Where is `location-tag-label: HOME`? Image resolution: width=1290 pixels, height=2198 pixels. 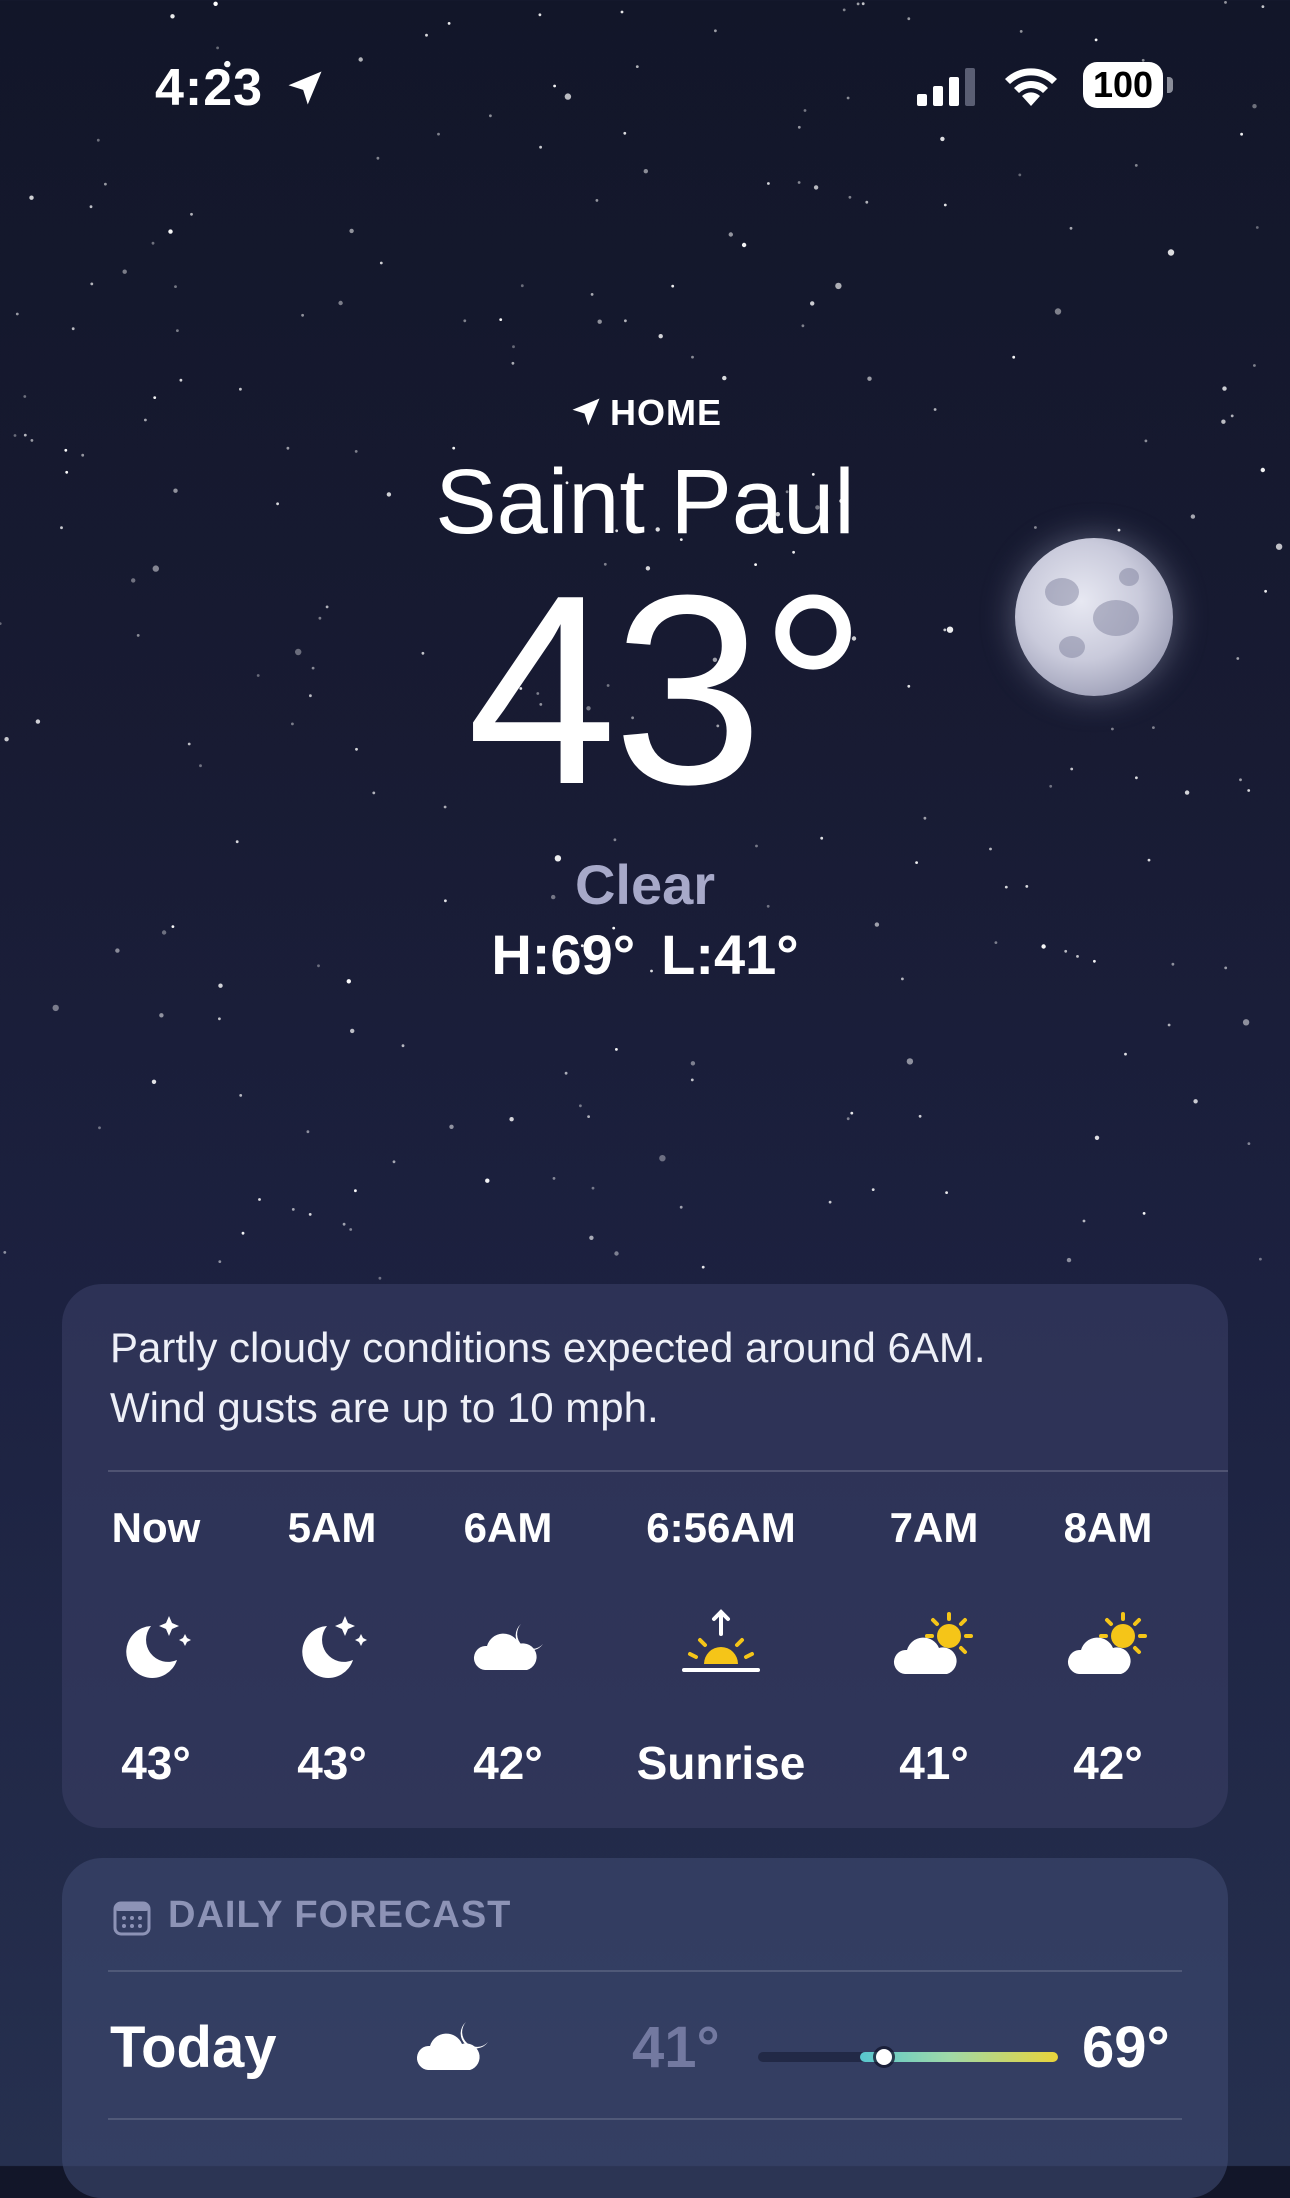
location-tag-label: HOME is located at coordinates (666, 412).